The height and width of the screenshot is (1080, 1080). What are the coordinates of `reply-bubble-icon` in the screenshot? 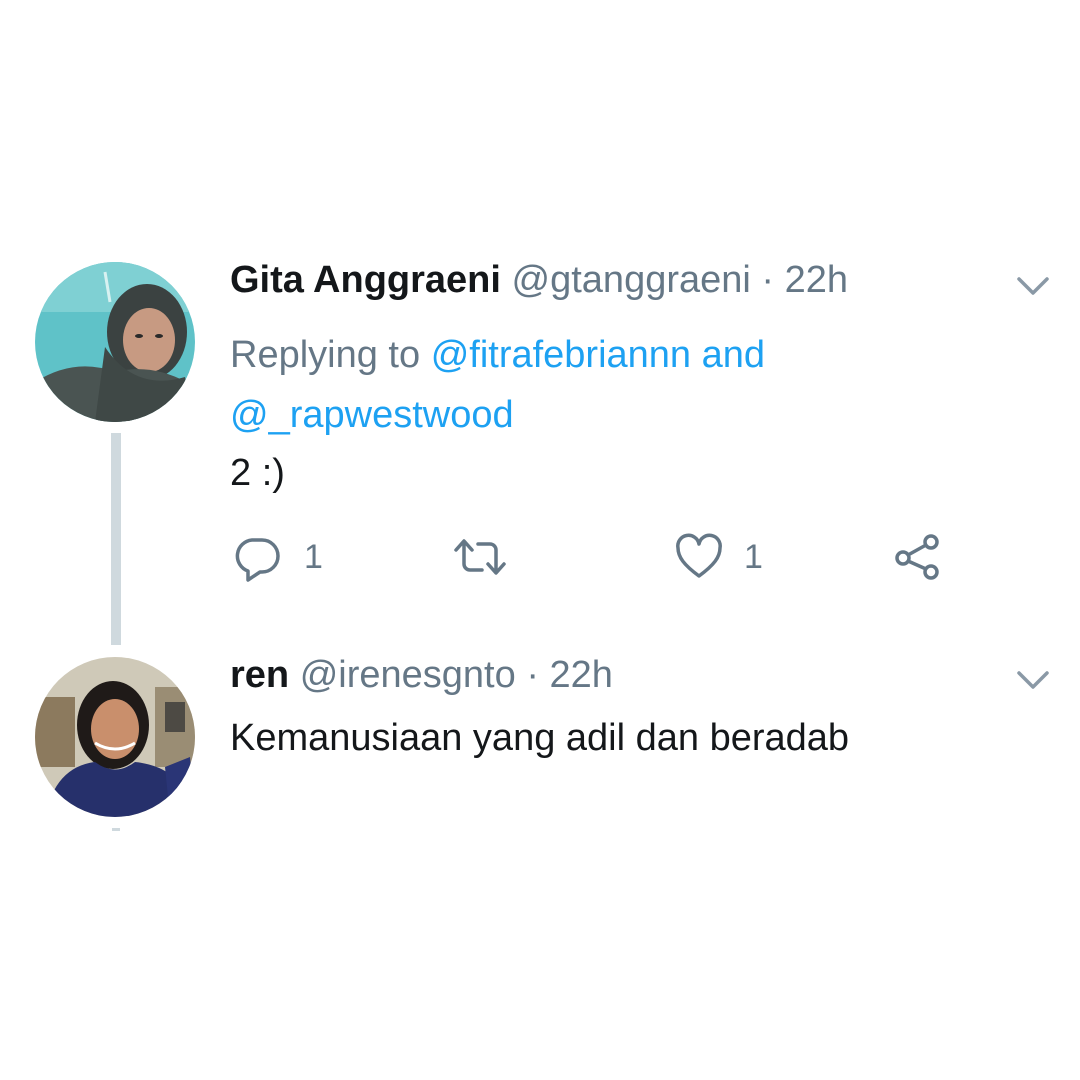 It's located at (257, 560).